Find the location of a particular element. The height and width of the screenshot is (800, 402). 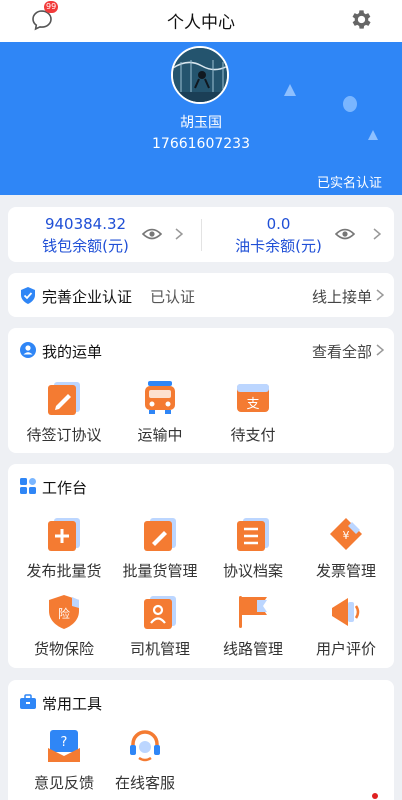

user-name: 胡玉国 is located at coordinates (201, 123).